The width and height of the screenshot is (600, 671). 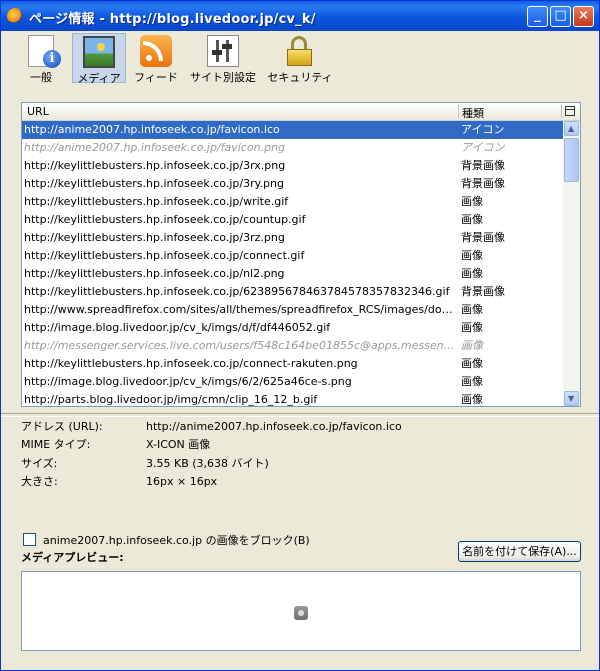 I want to click on tab-general-label: 一般, so click(x=41, y=77).